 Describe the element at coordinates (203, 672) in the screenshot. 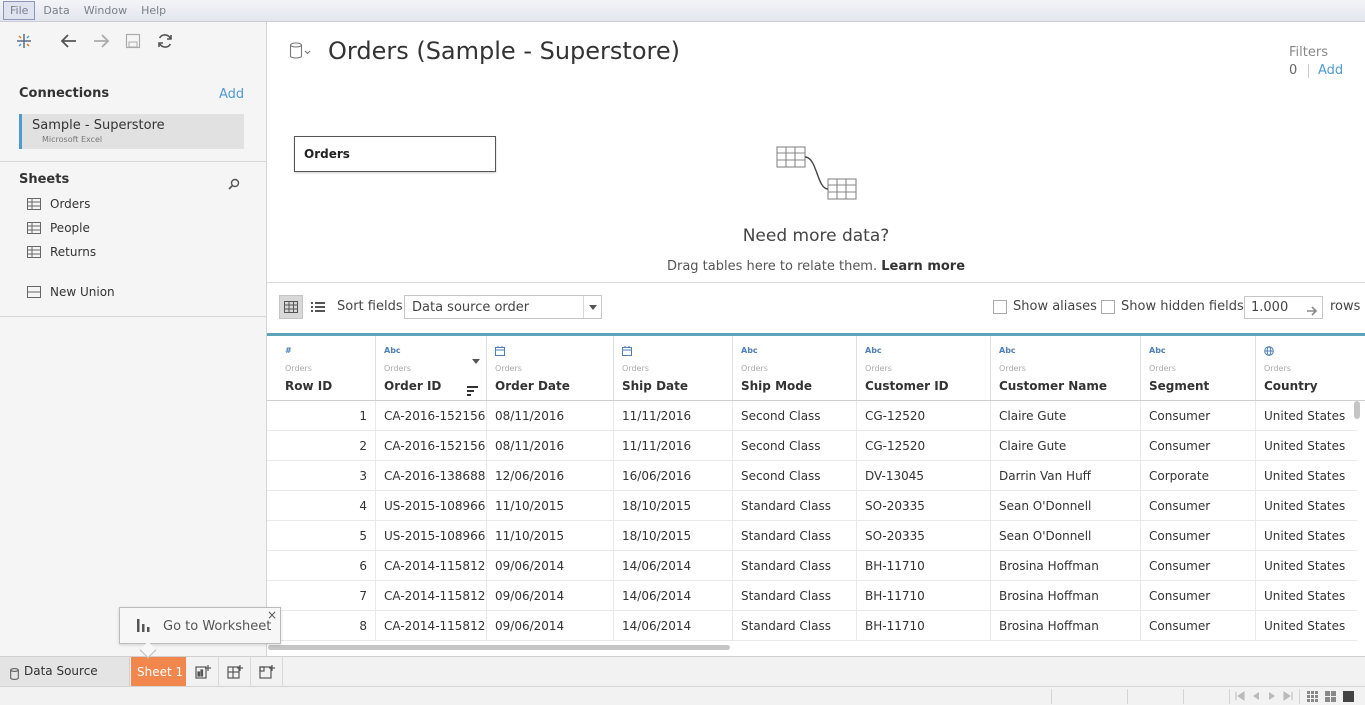

I see `new-worksheet-icon` at that location.